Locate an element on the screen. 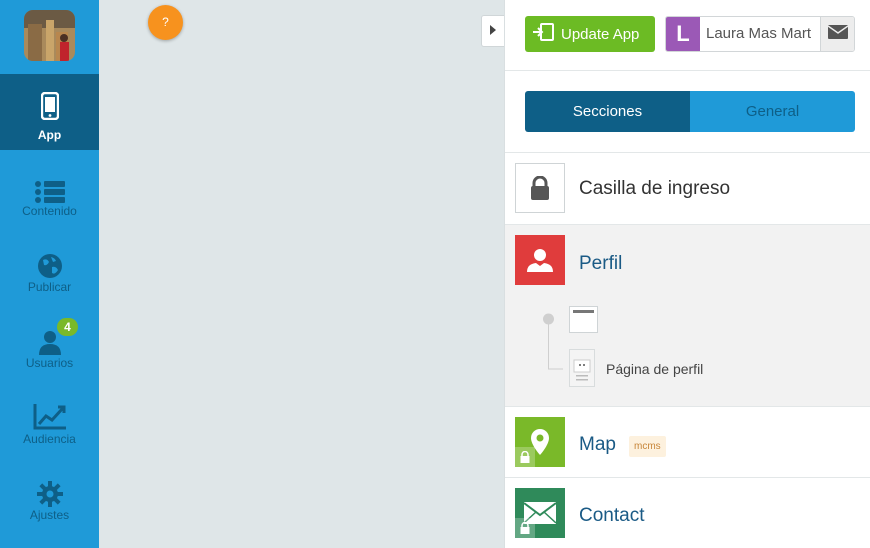 Image resolution: width=870 pixels, height=548 pixels. update-app-button: Update App is located at coordinates (590, 34).